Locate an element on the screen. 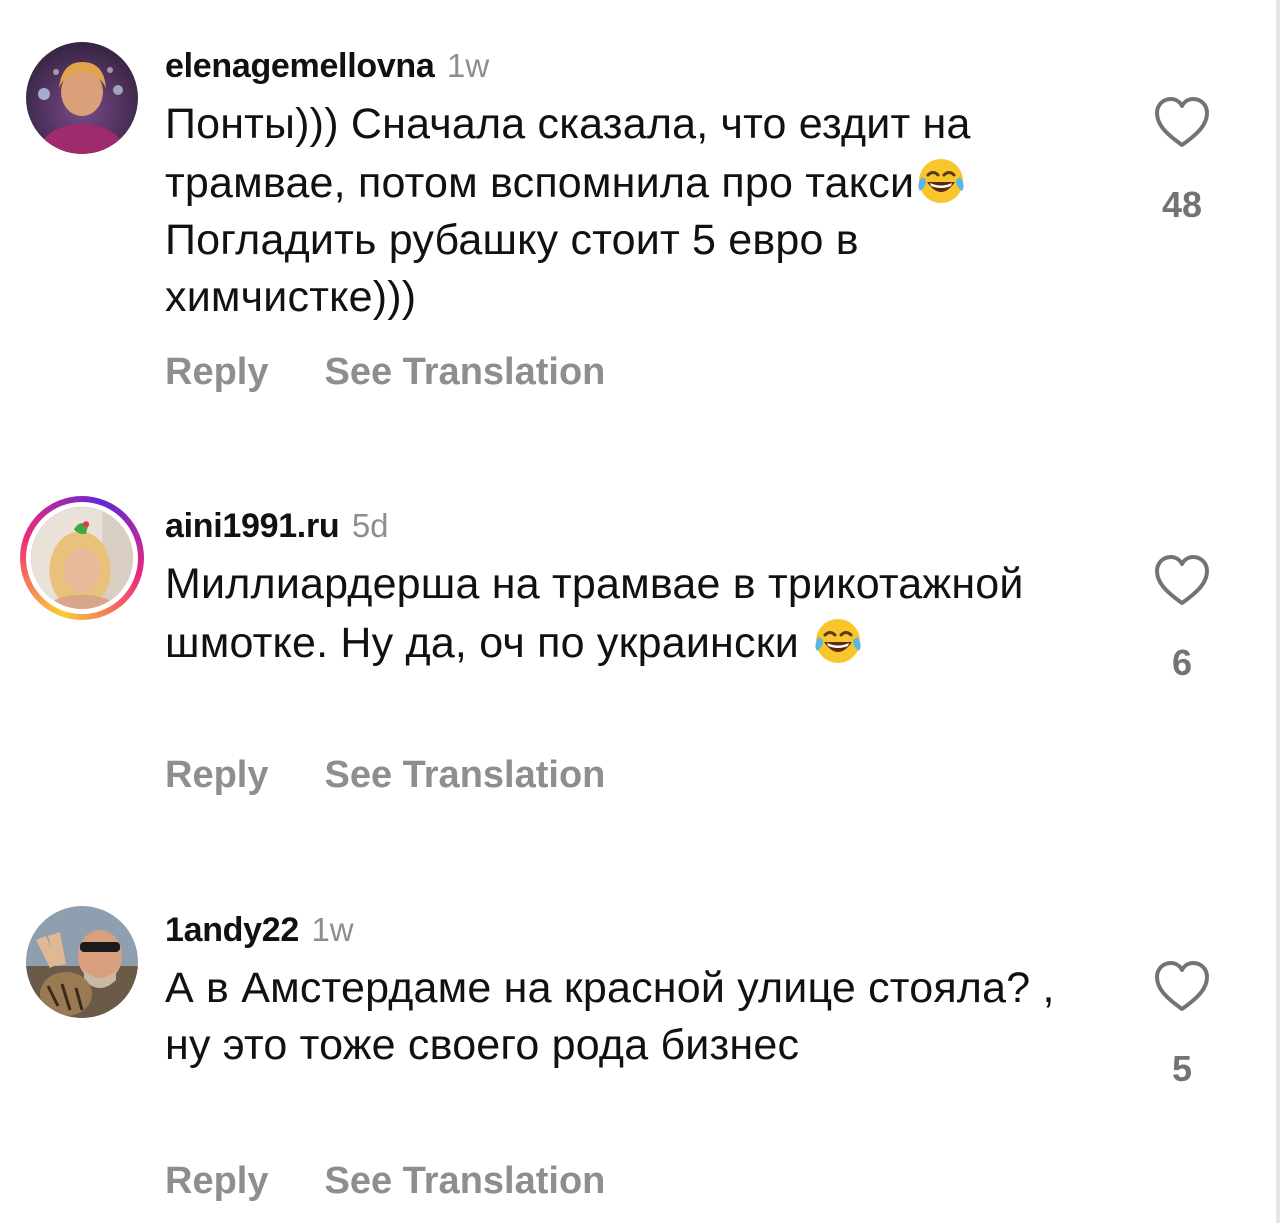  username: elenagemellovna is located at coordinates (300, 66).